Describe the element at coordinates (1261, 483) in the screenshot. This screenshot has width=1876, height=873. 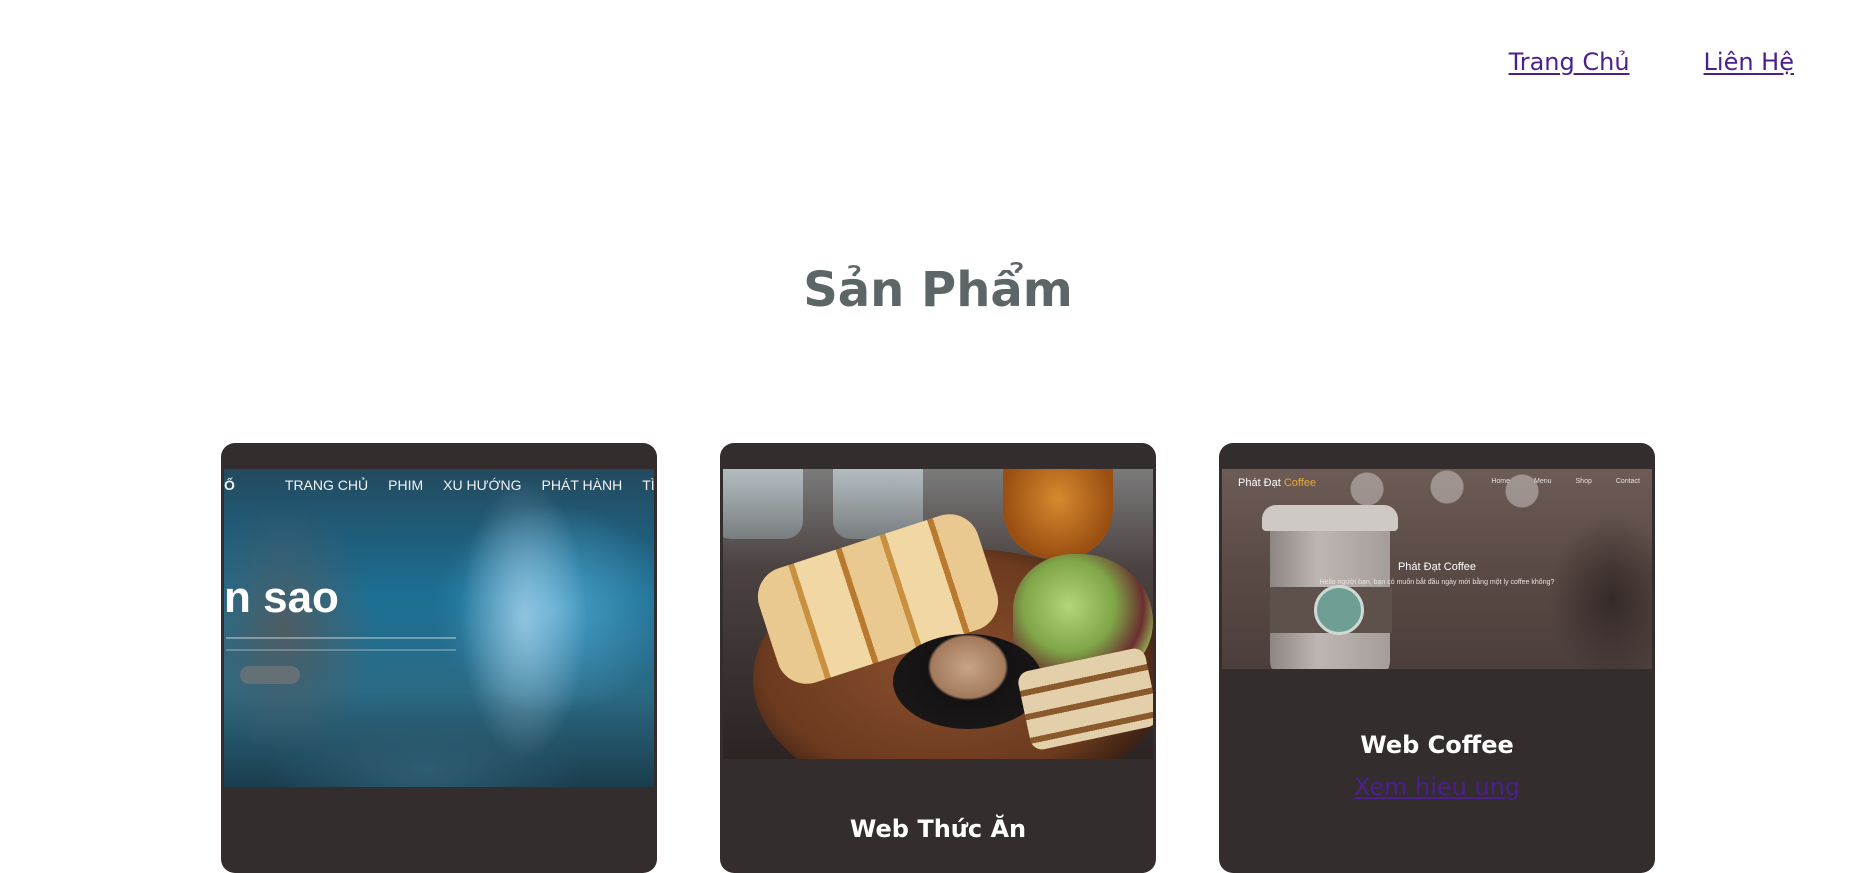
I see `thumbnail-brand-prefix: Phát Đạt` at that location.